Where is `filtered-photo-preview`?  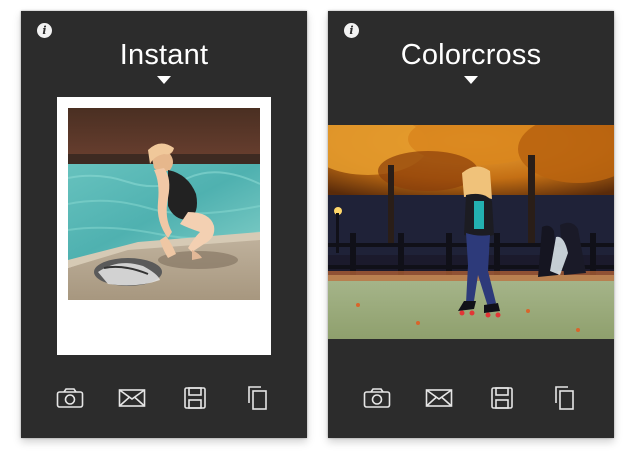 filtered-photo-preview is located at coordinates (164, 204).